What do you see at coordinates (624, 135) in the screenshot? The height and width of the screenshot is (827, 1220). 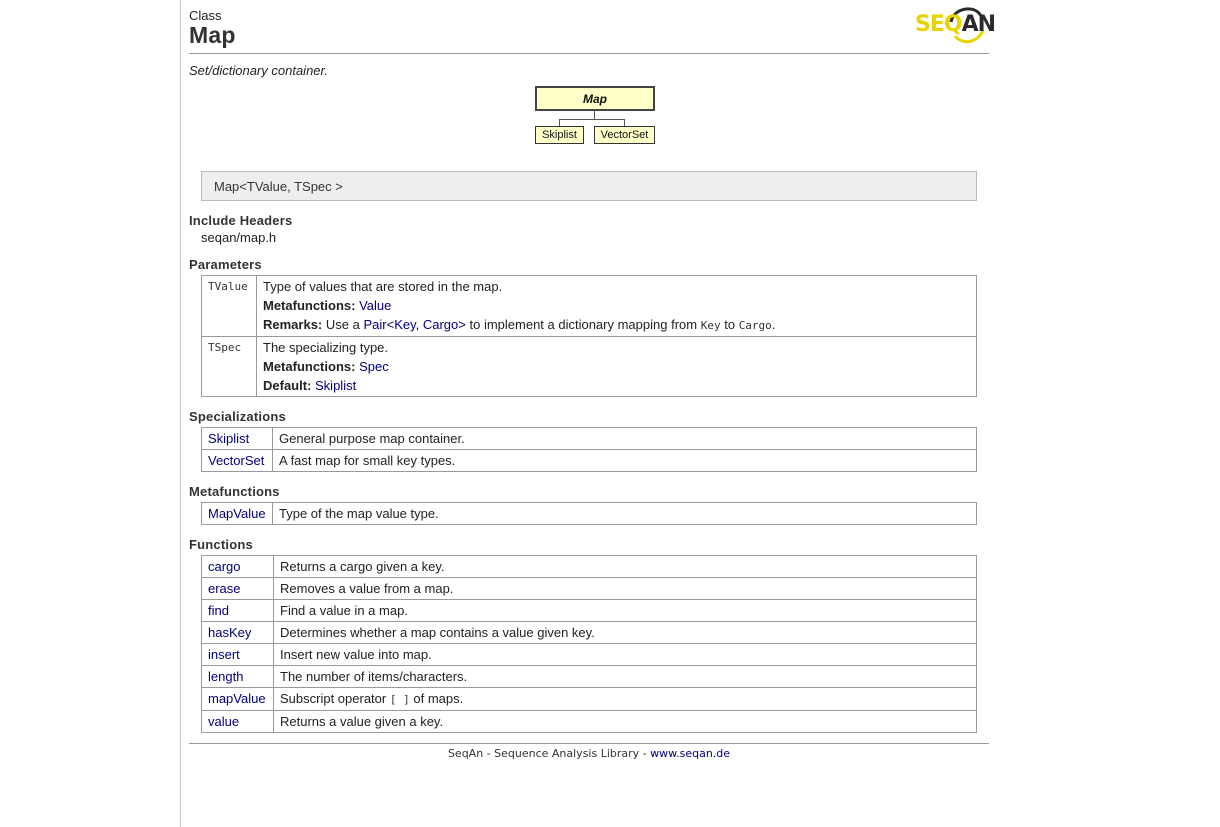 I see `hierarchy-child-vectorset: VectorSet` at bounding box center [624, 135].